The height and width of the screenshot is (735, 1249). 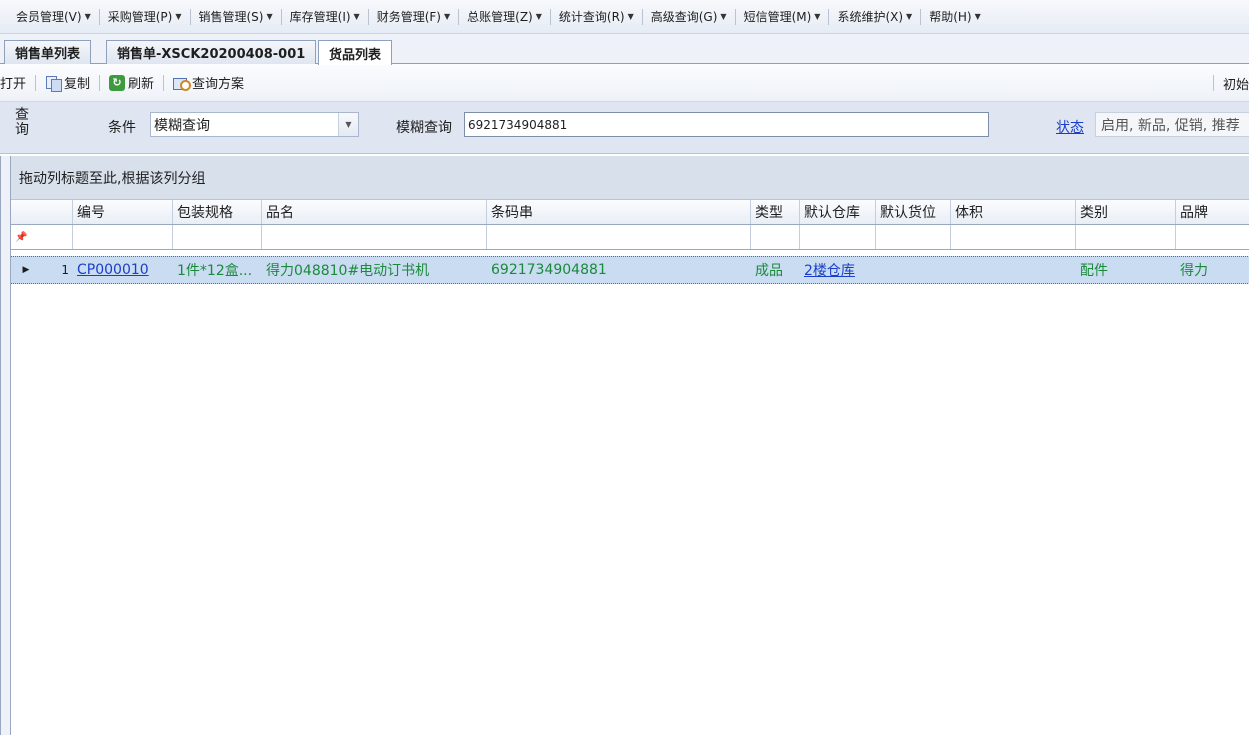 I want to click on filter-cell-warehouse, so click(x=838, y=237).